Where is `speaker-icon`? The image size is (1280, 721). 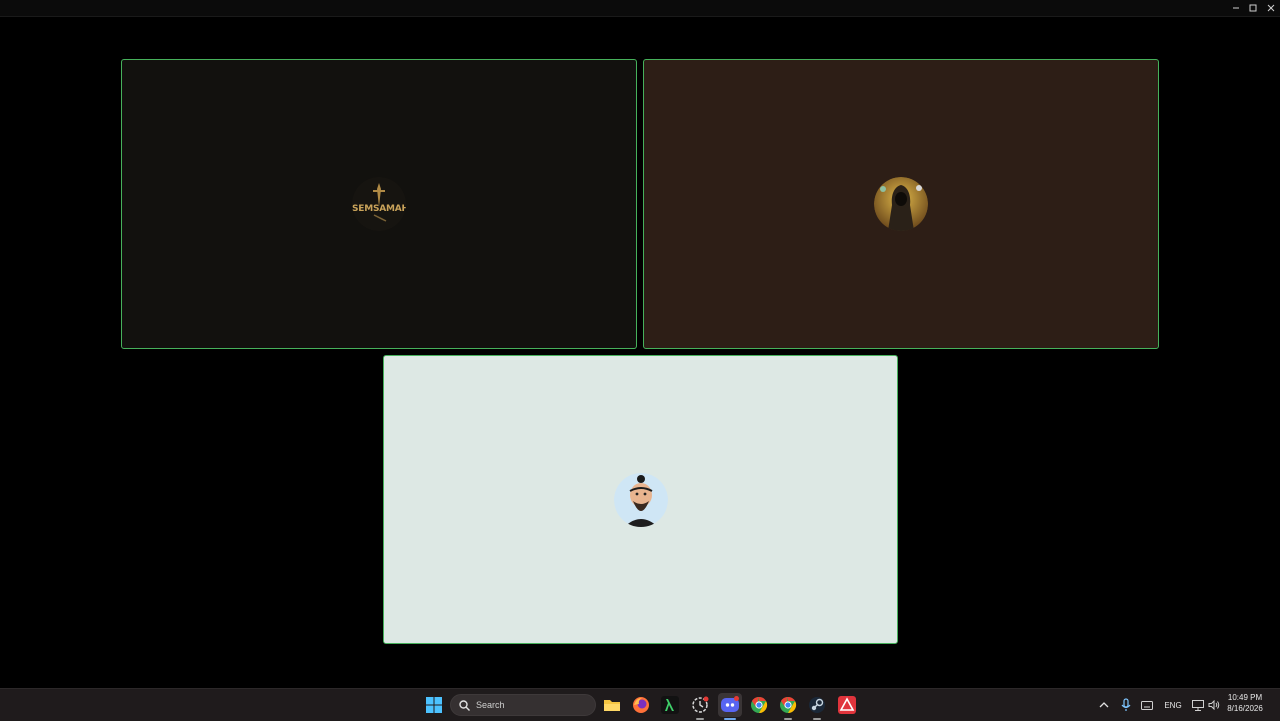
speaker-icon is located at coordinates (1214, 705).